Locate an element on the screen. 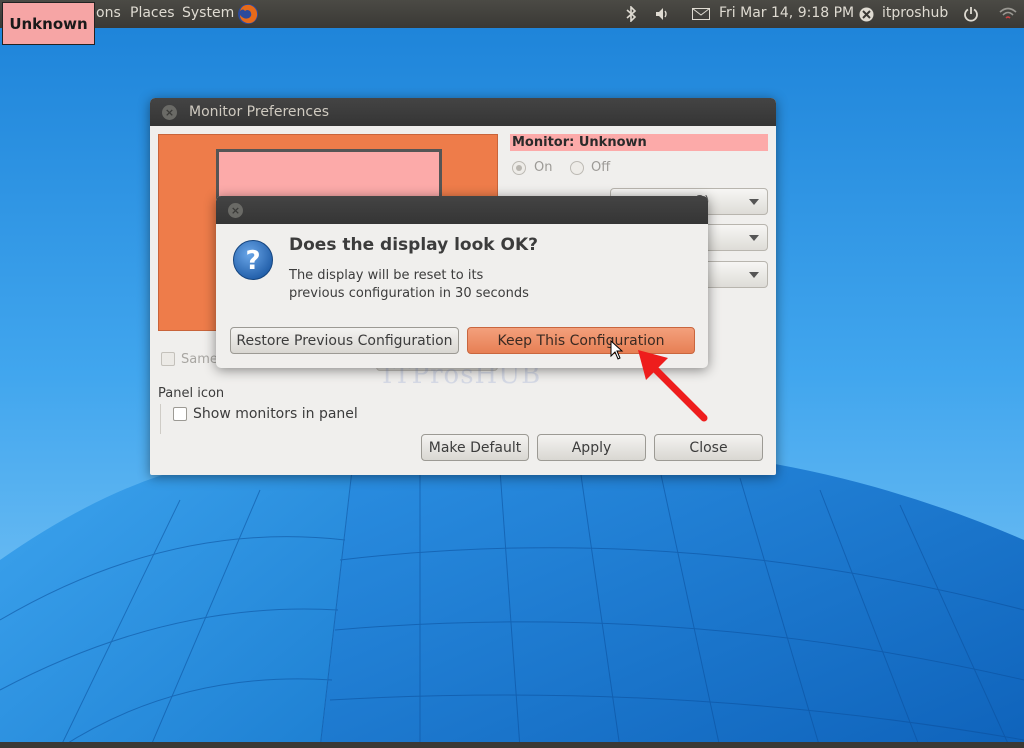 The width and height of the screenshot is (1024, 748). monitor-identity-label: Unknown is located at coordinates (48, 23).